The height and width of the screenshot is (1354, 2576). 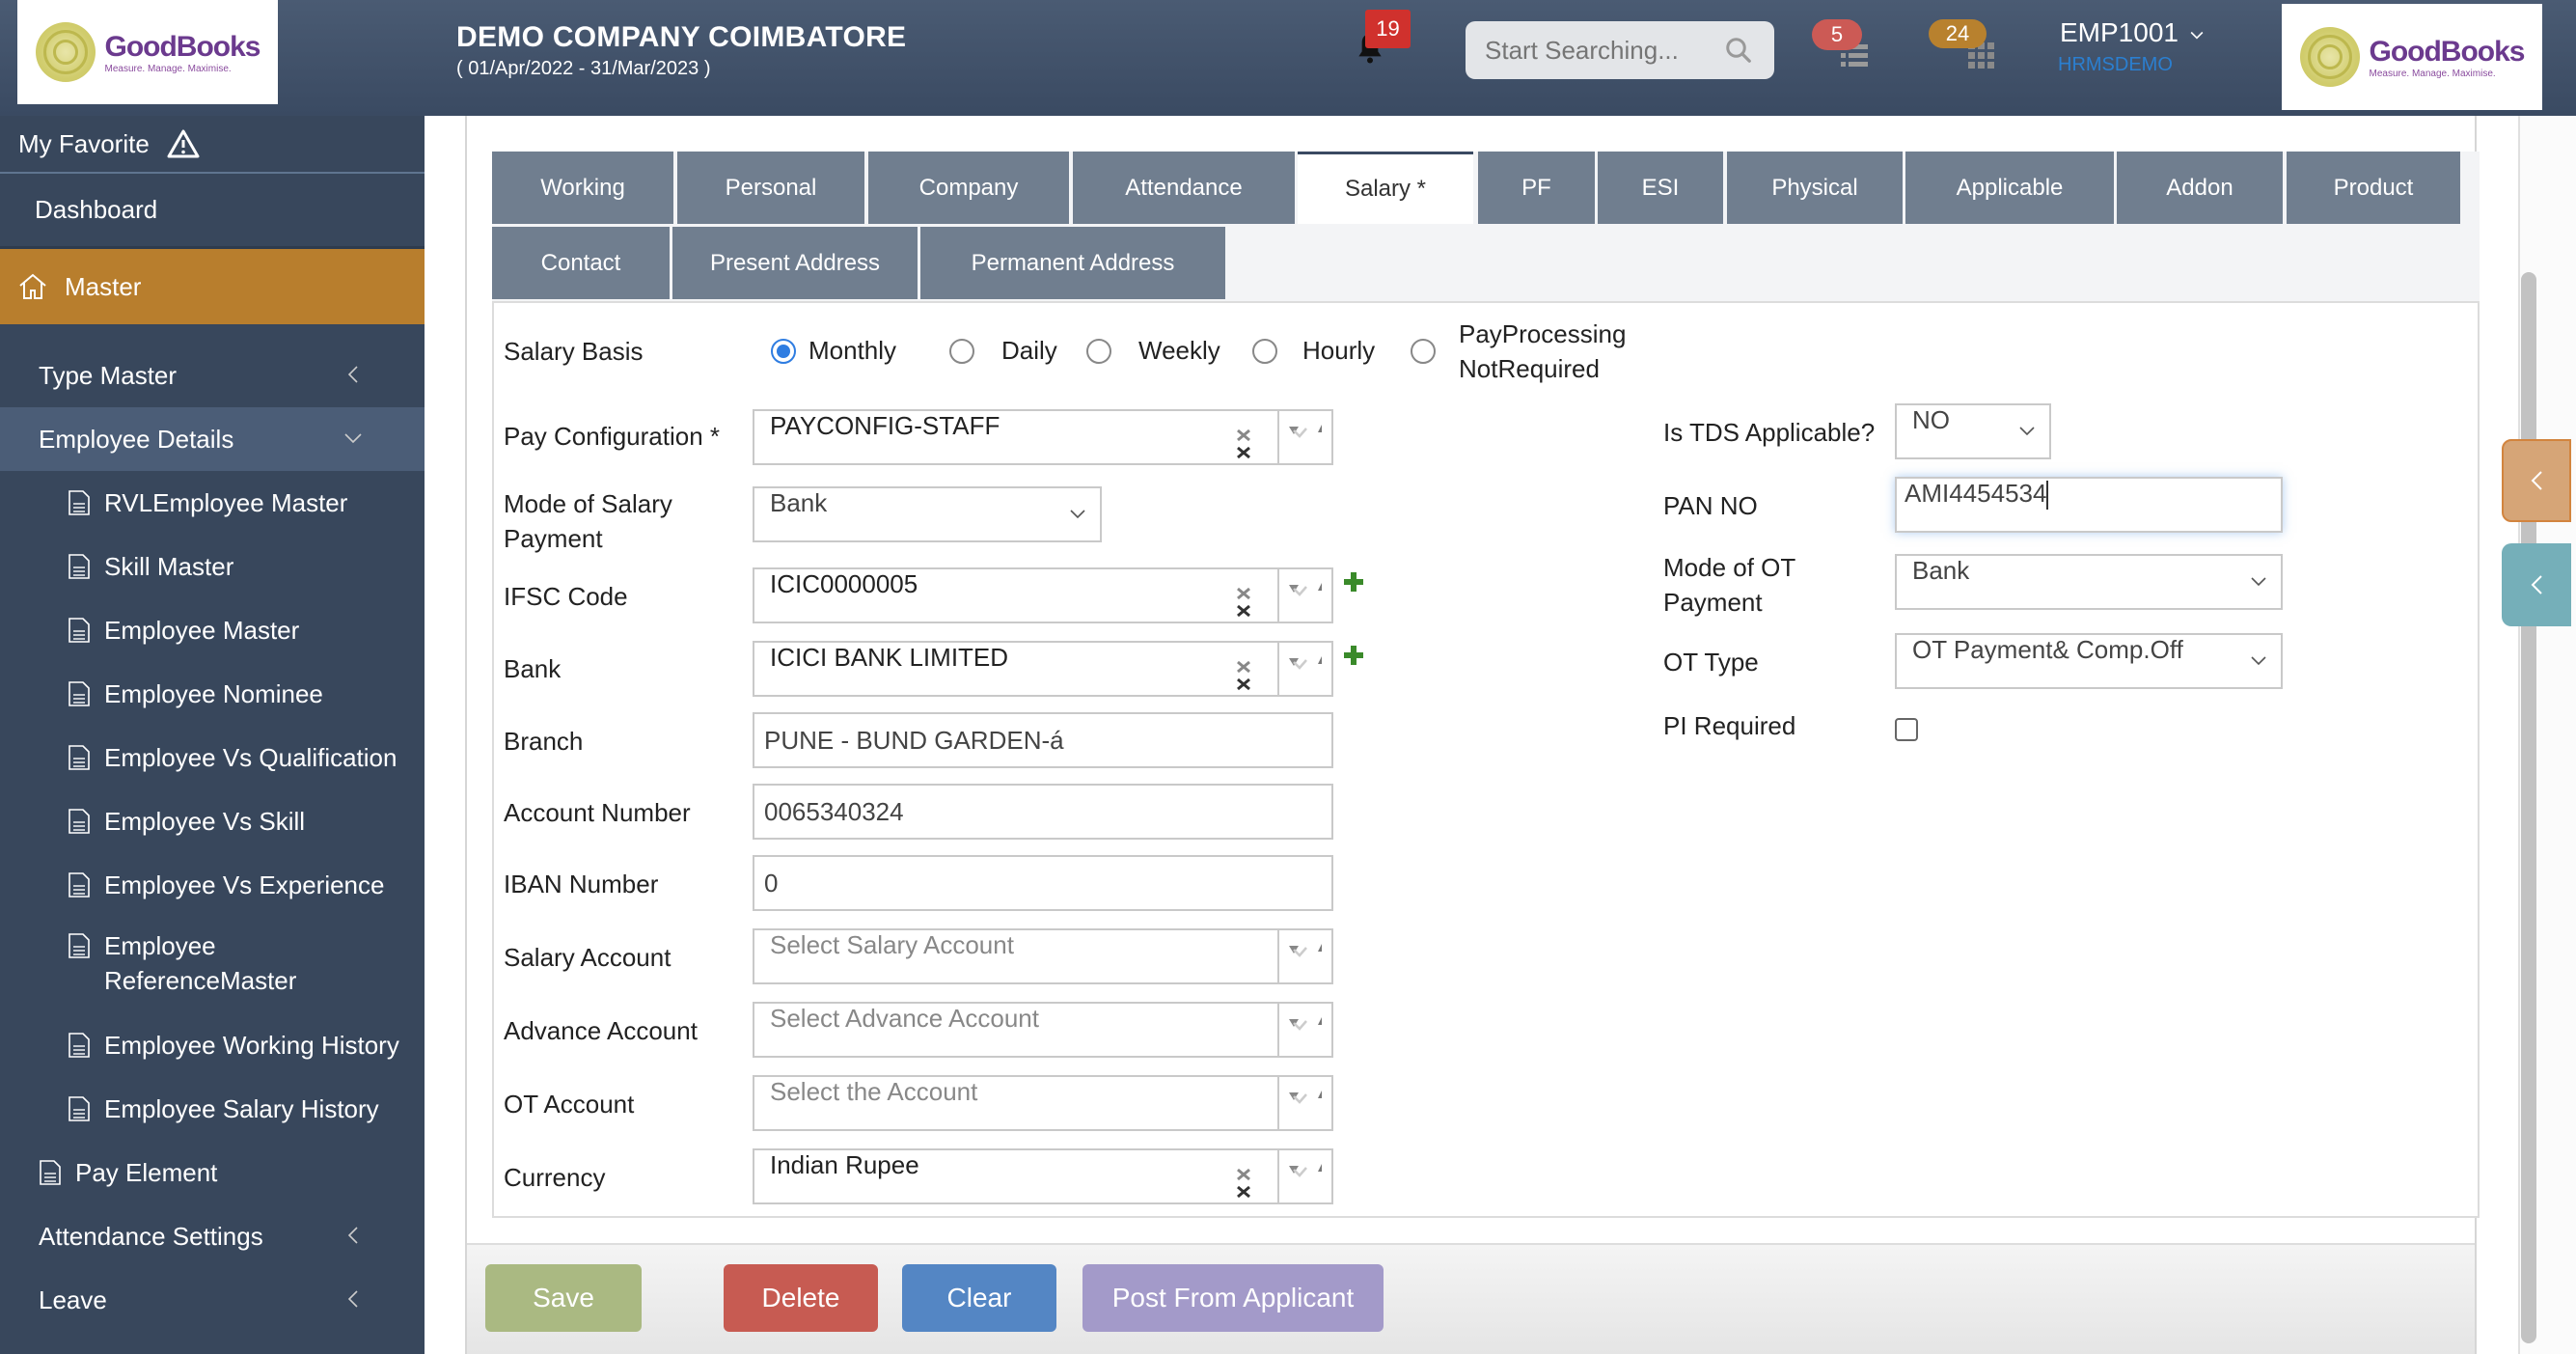 What do you see at coordinates (184, 143) in the screenshot?
I see `warning-icon` at bounding box center [184, 143].